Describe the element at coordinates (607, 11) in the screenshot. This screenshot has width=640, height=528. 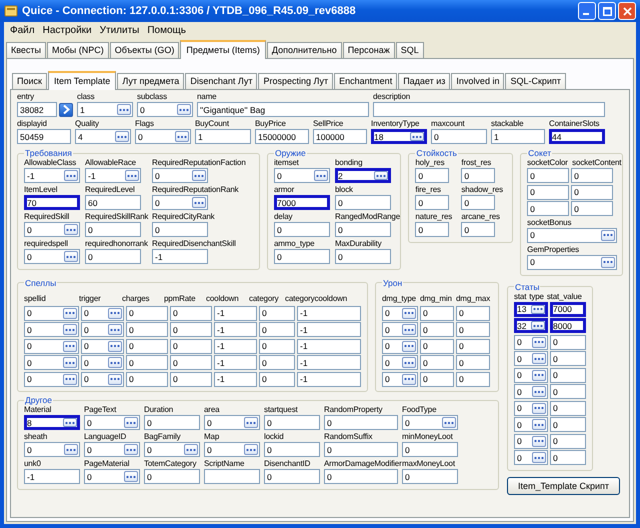
I see `maximize-button` at that location.